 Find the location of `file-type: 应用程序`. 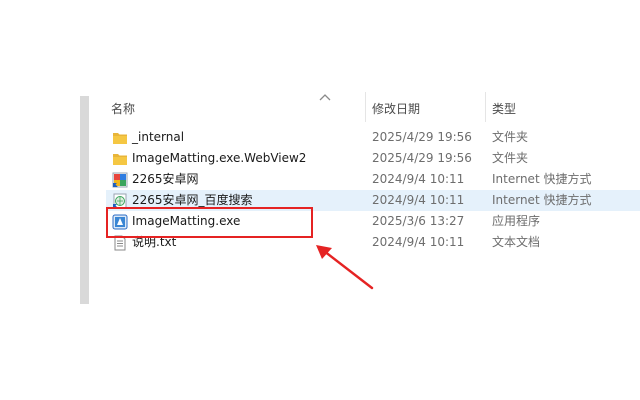

file-type: 应用程序 is located at coordinates (516, 221).